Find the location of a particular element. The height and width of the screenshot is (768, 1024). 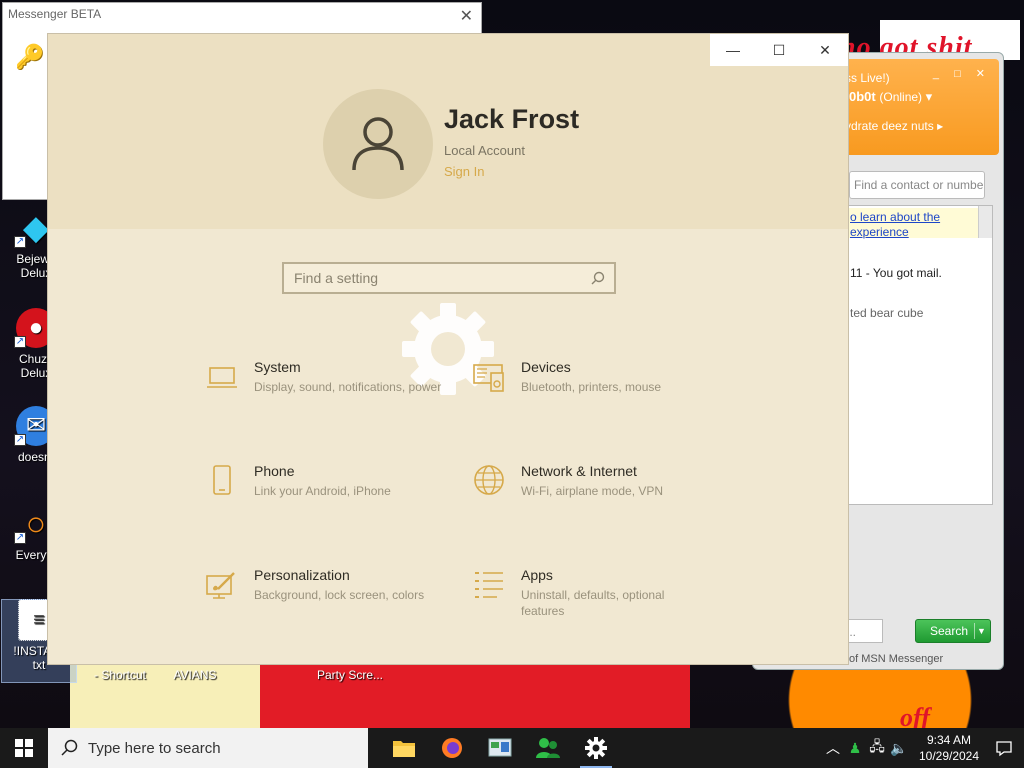

msn-footer-text: of MSN Messenger is located at coordinates (896, 659).